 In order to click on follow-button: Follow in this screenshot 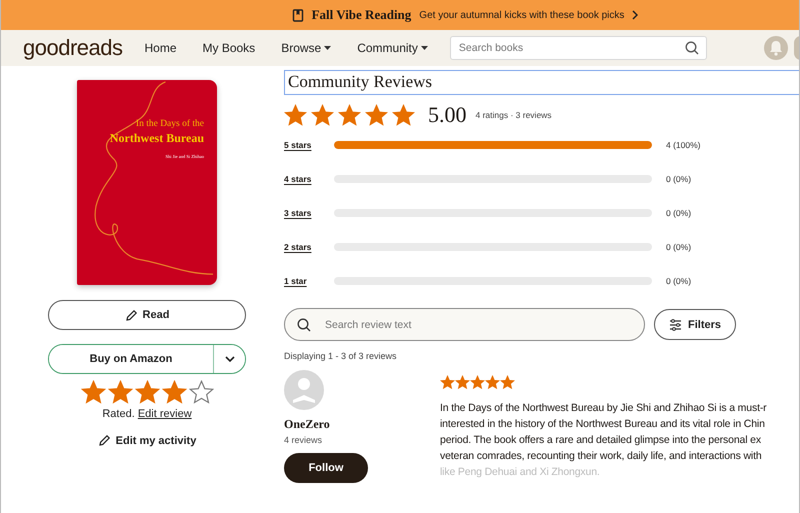, I will do `click(326, 468)`.